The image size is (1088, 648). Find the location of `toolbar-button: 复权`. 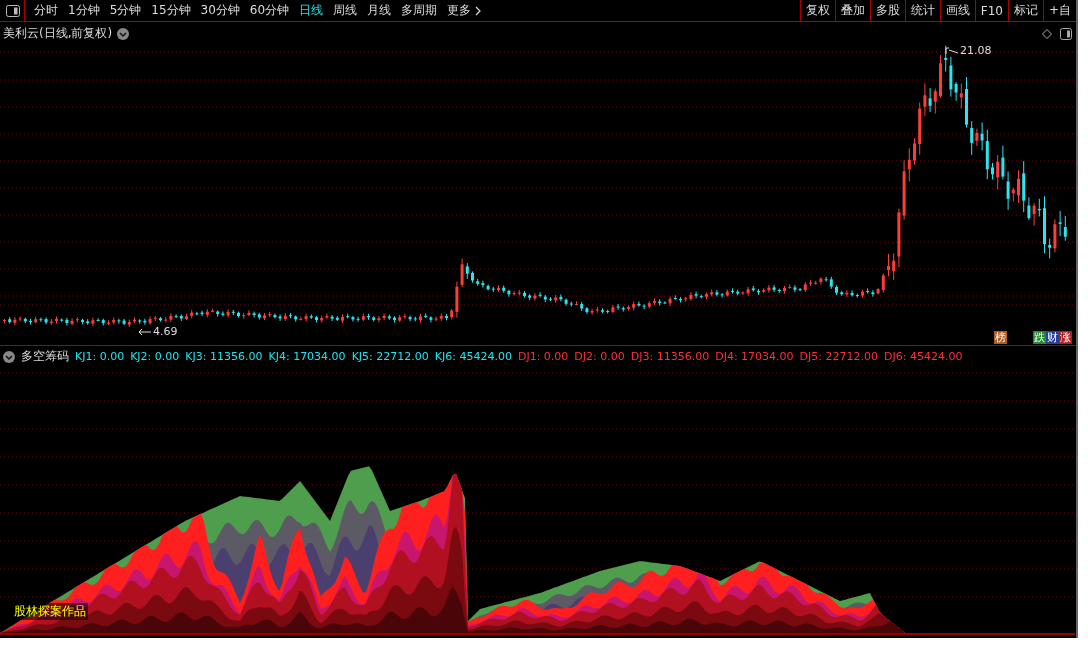

toolbar-button: 复权 is located at coordinates (817, 10).